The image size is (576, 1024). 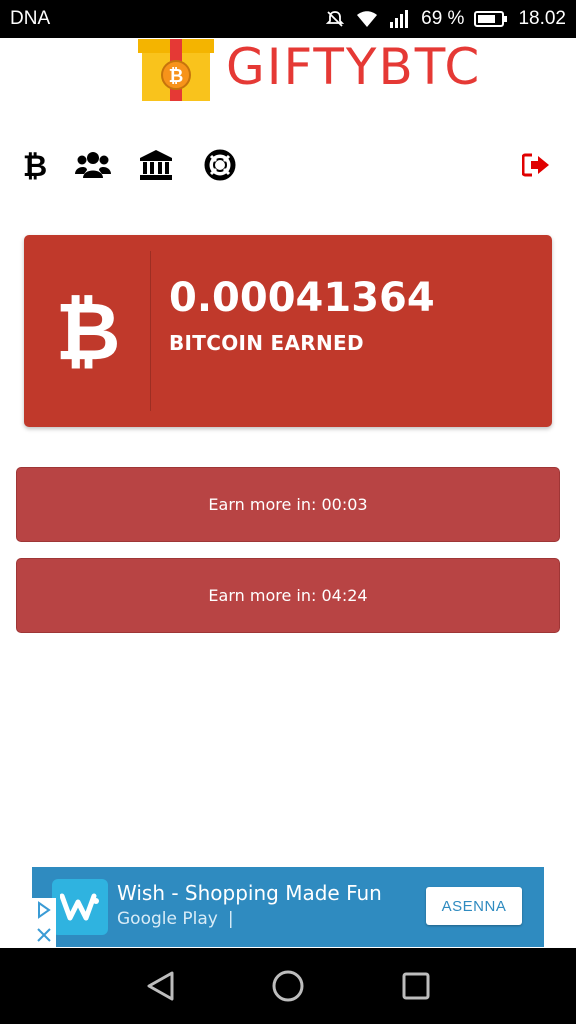 I want to click on adchoices-icon, so click(x=44, y=910).